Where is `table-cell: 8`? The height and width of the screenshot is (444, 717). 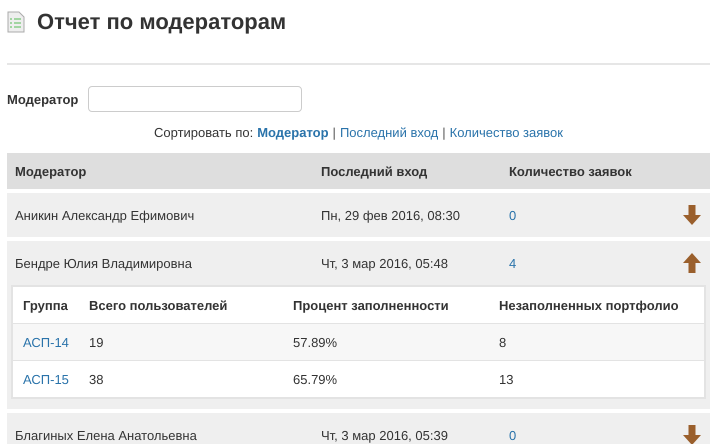 table-cell: 8 is located at coordinates (502, 342).